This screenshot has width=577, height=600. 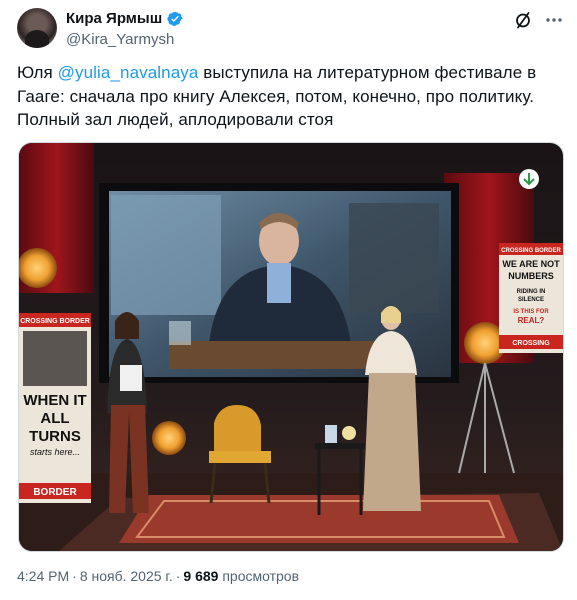 I want to click on views-count: 9 689, so click(x=201, y=576).